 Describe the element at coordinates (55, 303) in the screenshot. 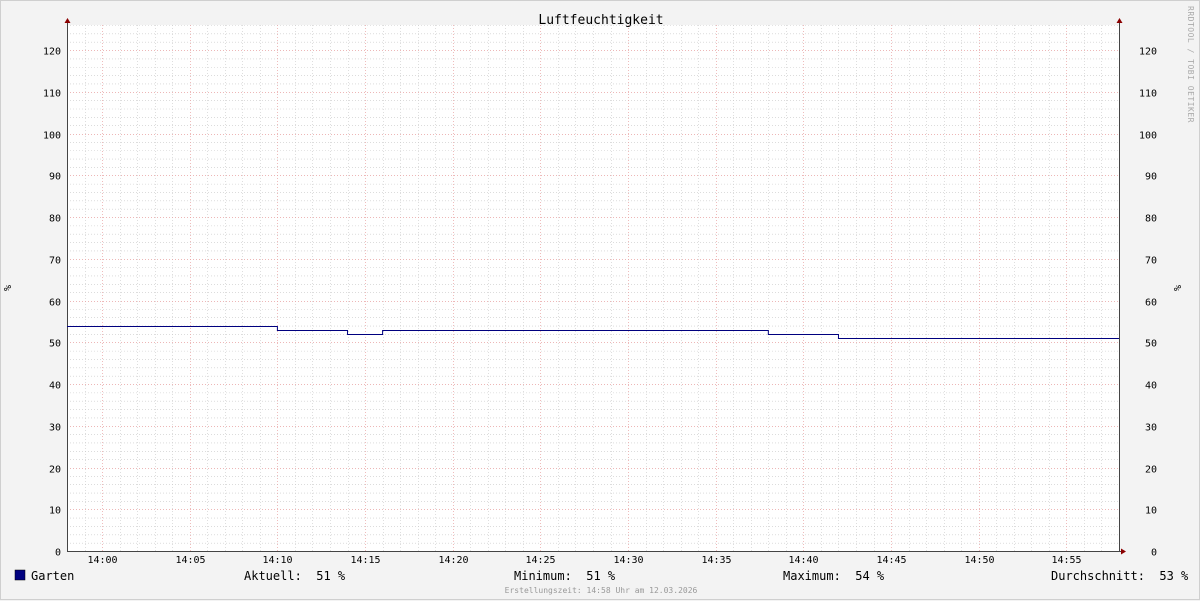

I see `y-tick-label-left: 60` at that location.